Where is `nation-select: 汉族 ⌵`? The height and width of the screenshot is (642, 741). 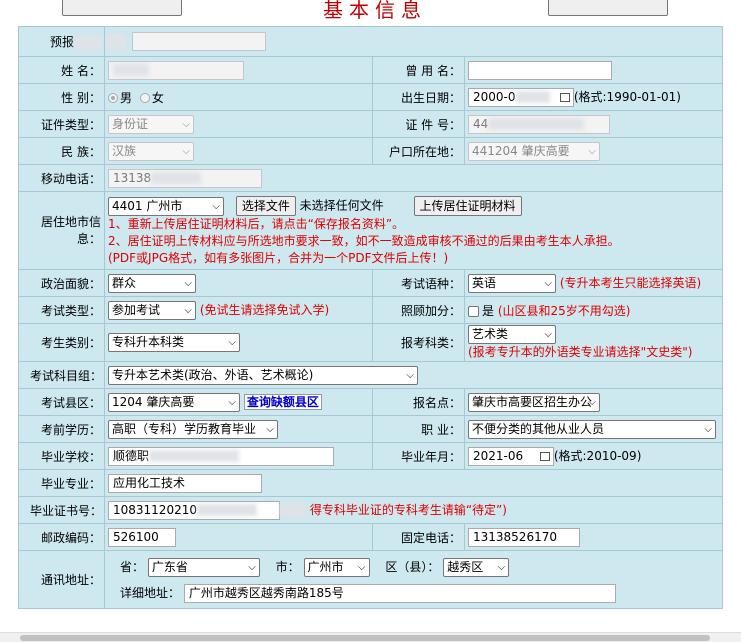 nation-select: 汉族 ⌵ is located at coordinates (151, 151).